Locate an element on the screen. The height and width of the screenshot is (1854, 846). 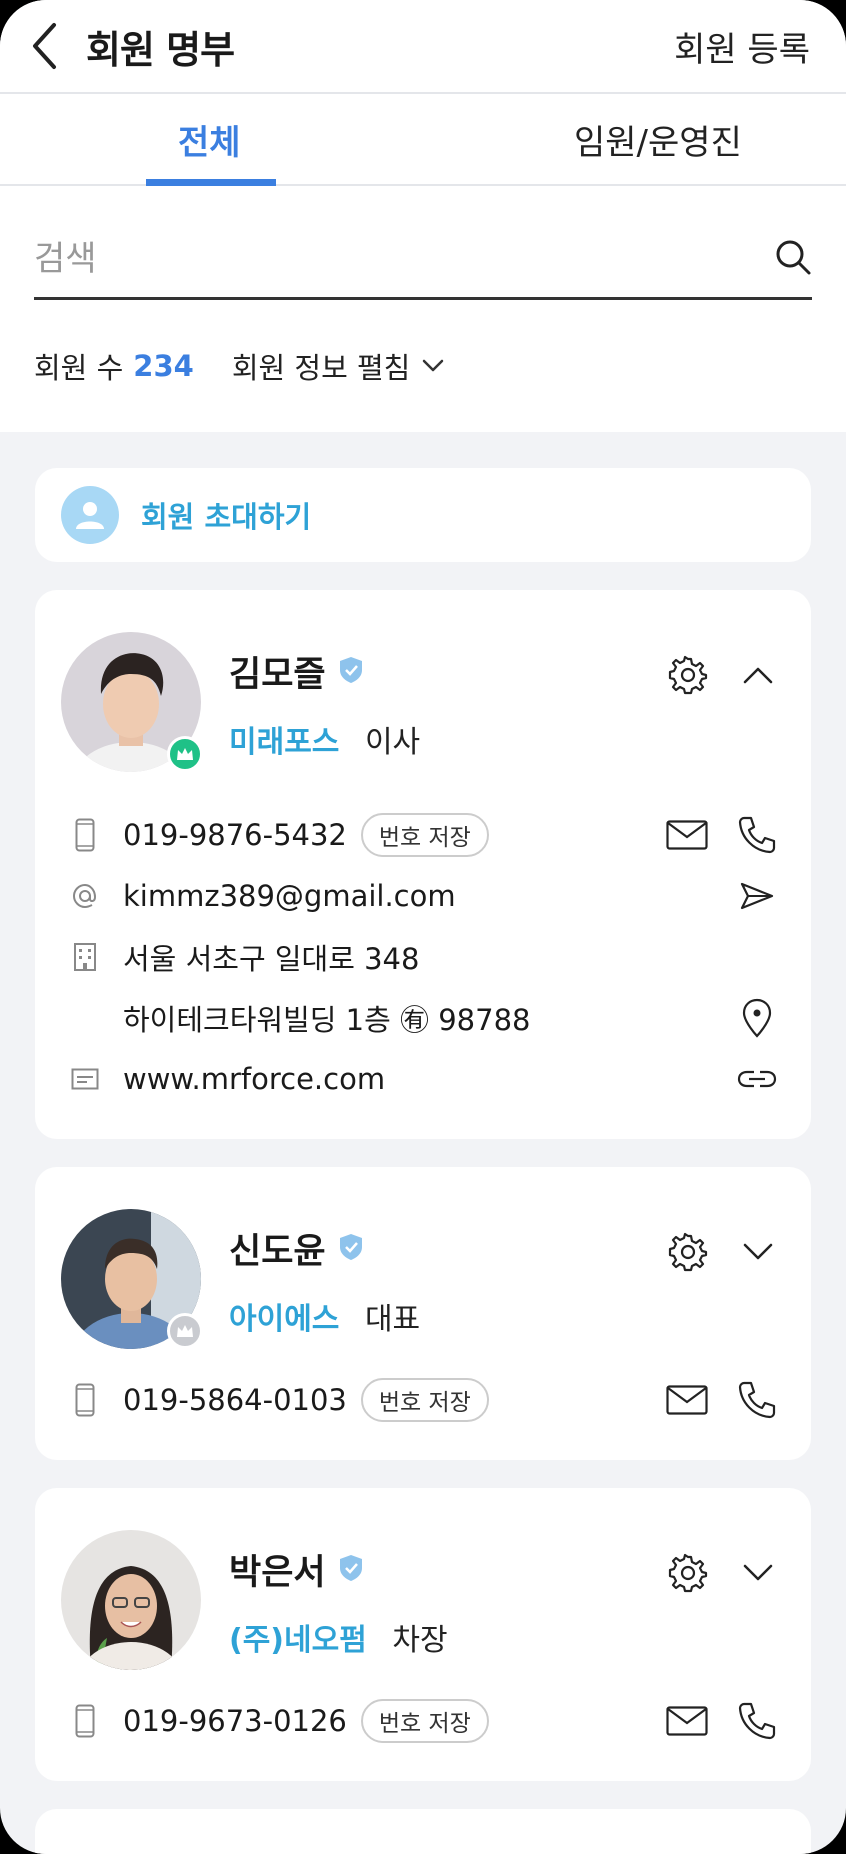
member-count-label: 회원 수 is located at coordinates (79, 368).